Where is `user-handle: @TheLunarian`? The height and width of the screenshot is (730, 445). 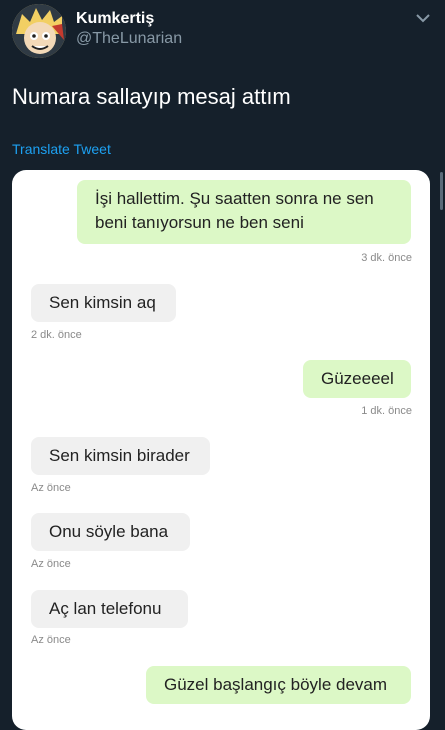 user-handle: @TheLunarian is located at coordinates (129, 39).